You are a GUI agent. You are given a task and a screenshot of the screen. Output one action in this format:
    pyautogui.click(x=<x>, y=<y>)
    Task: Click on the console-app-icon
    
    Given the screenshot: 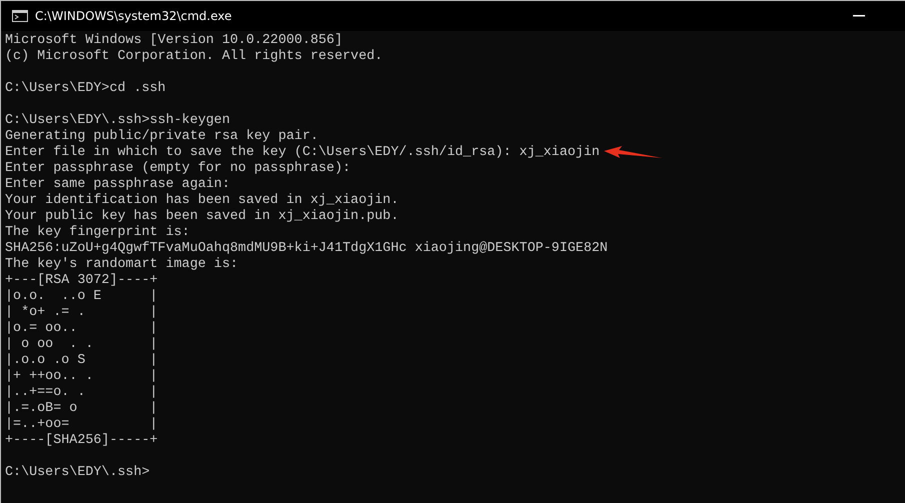 What is the action you would take?
    pyautogui.click(x=20, y=16)
    